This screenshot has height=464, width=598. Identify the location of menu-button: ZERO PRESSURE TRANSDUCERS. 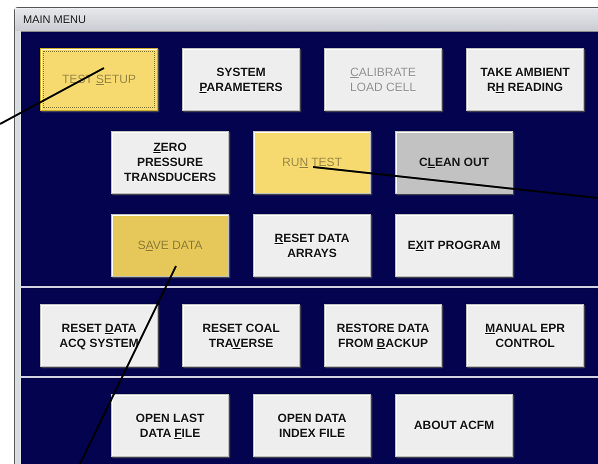
(170, 162).